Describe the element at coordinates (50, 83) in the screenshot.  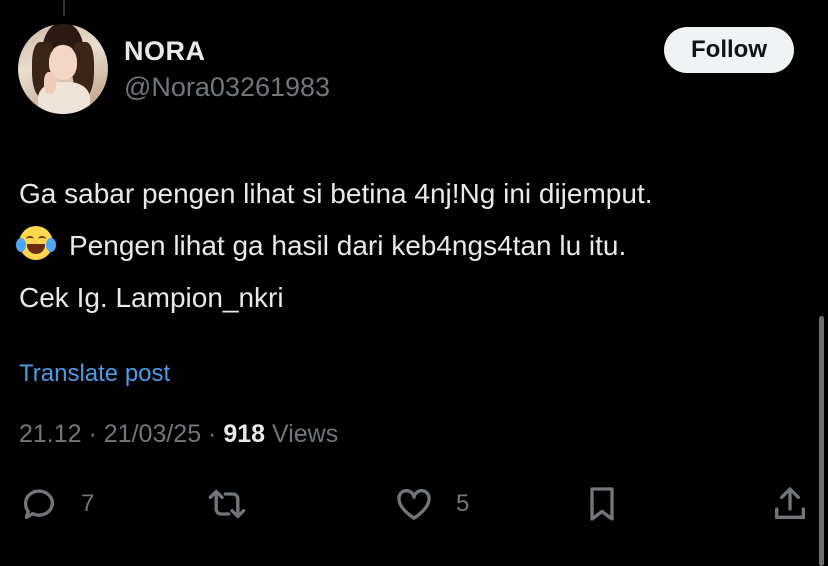
I see `avatar-hand` at that location.